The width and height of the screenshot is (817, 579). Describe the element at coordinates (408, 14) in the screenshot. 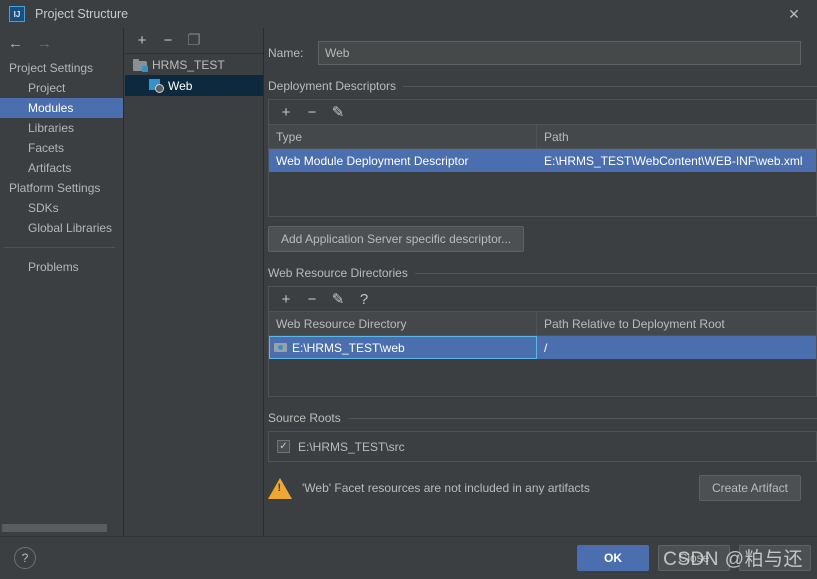

I see `title-bar: IJ Project Structure ✕` at that location.